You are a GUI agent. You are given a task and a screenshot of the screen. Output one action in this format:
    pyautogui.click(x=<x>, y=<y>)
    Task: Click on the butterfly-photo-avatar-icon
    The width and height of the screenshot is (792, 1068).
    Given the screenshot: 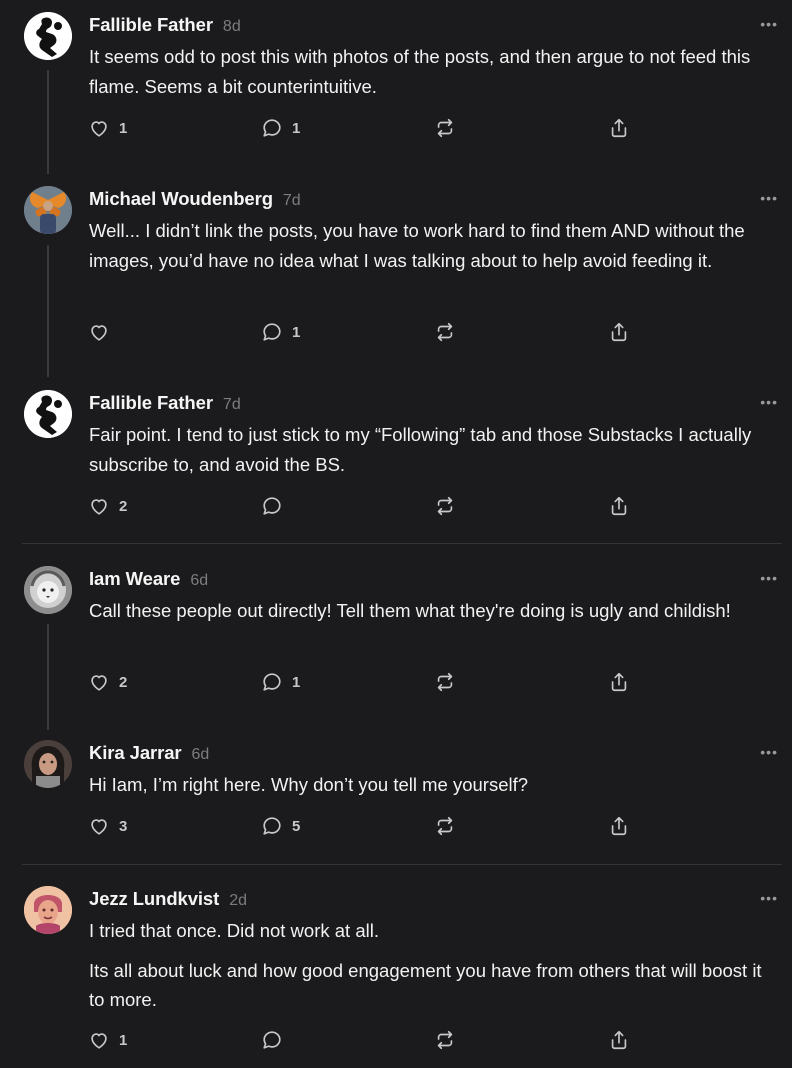 What is the action you would take?
    pyautogui.click(x=48, y=210)
    